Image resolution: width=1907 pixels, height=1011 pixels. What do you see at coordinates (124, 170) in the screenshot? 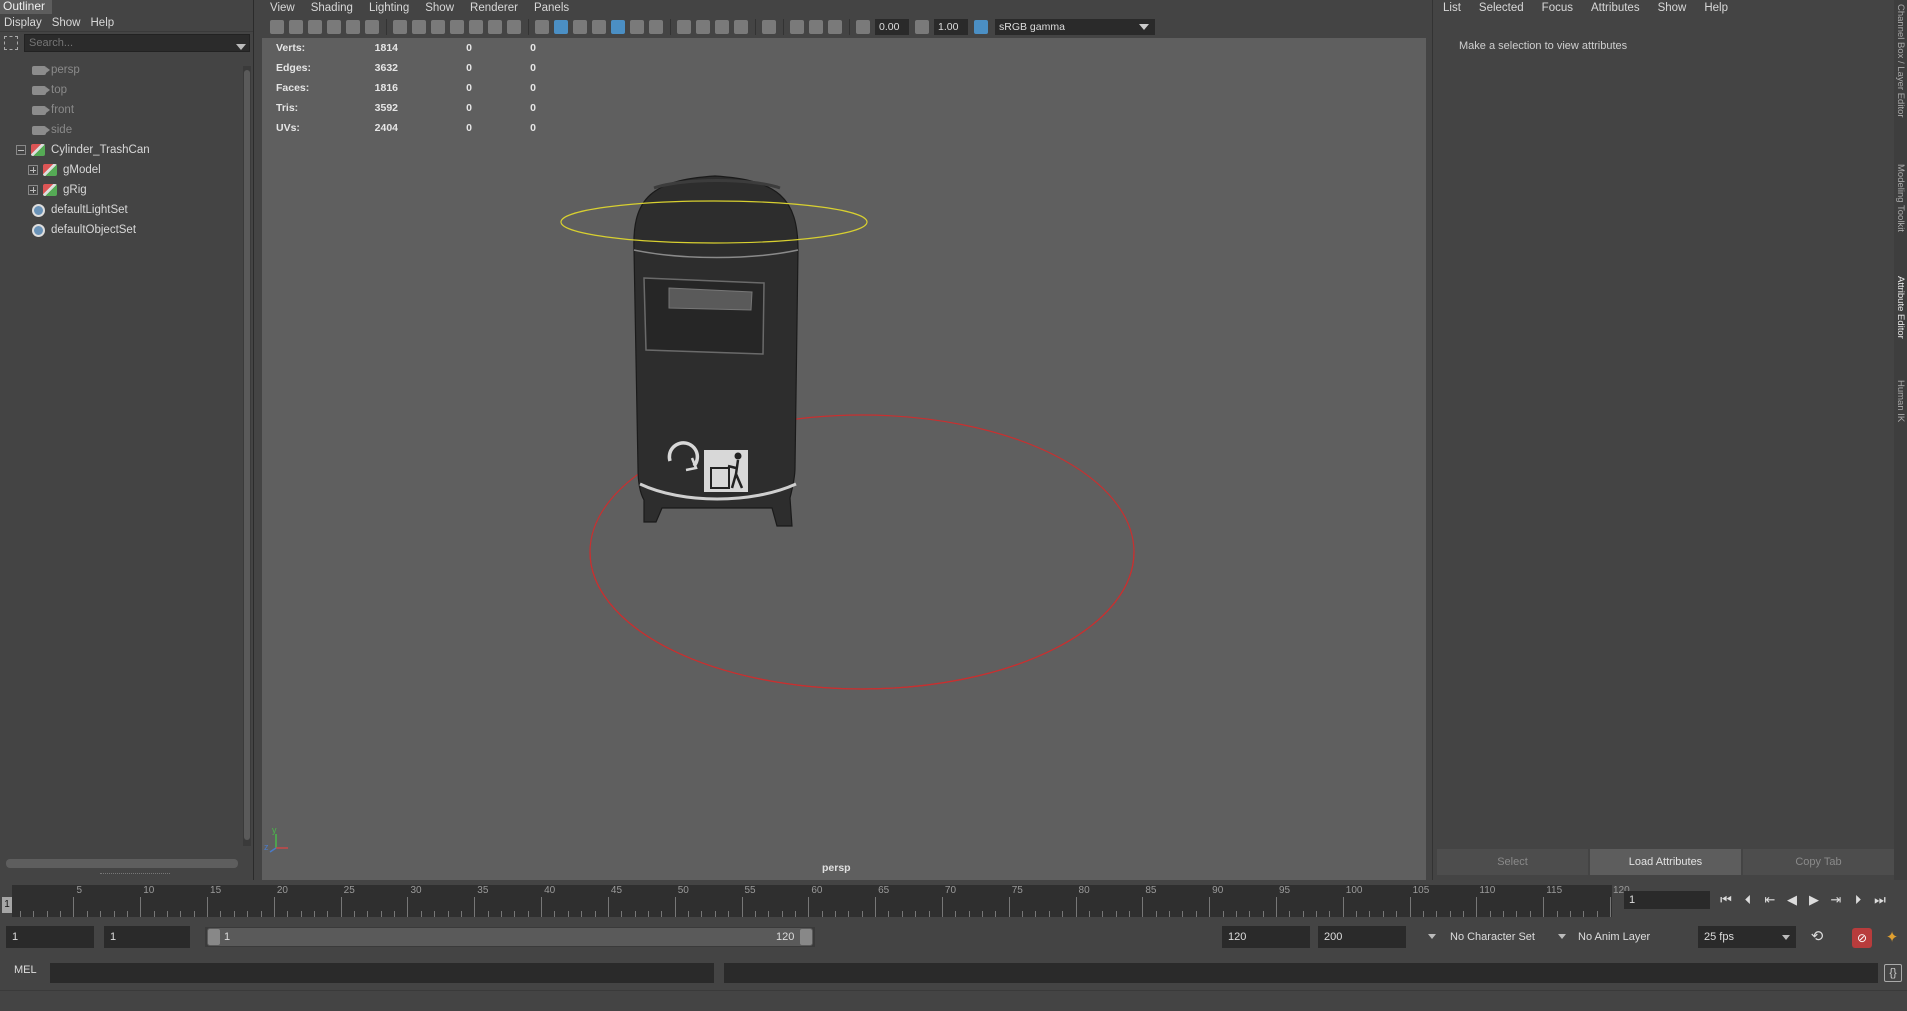
I see `outliner-item-gmodel: gModel` at bounding box center [124, 170].